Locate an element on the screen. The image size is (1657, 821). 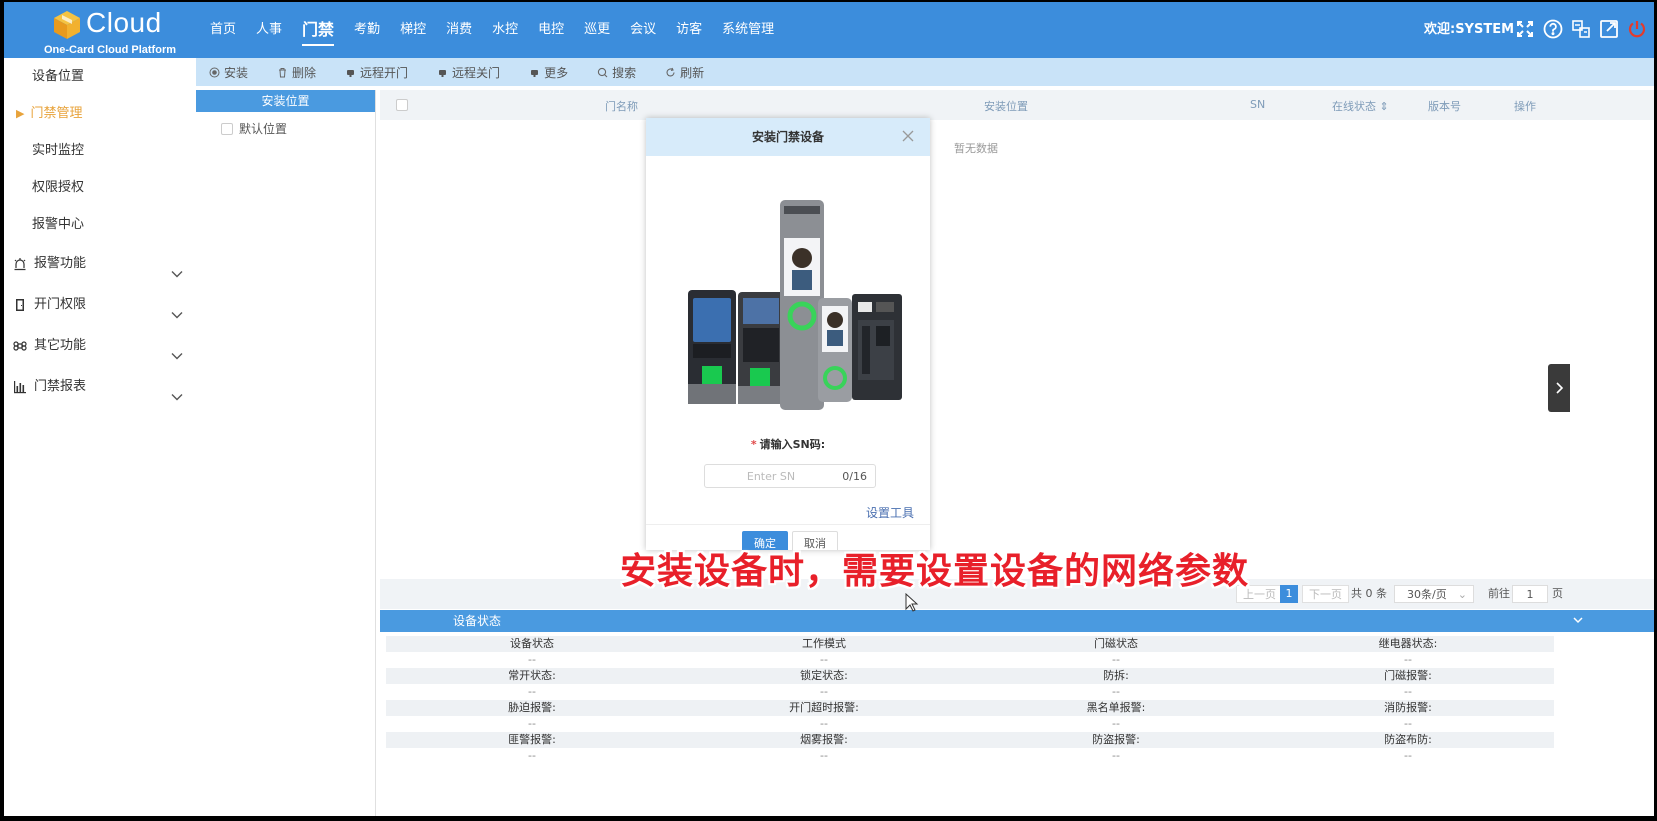
nav-item-3: 考勤 is located at coordinates (367, 30).